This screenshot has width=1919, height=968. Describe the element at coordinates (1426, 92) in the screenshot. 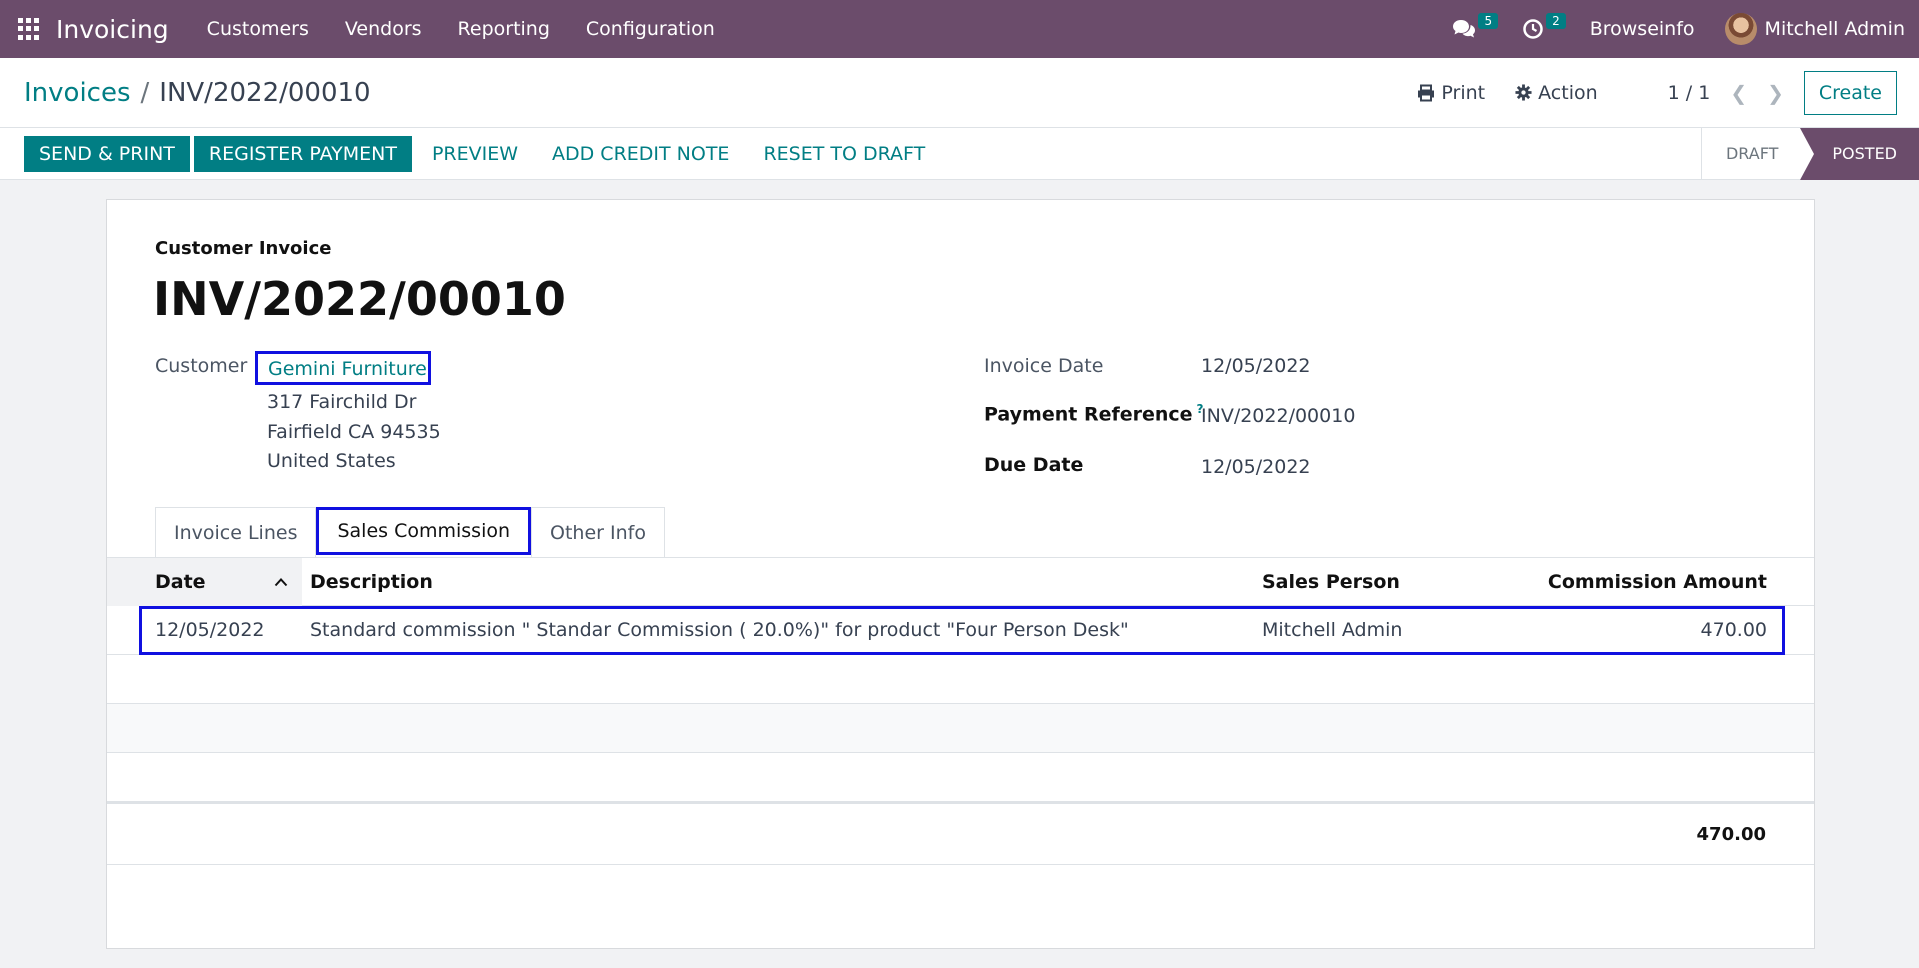

I see `print-icon` at that location.